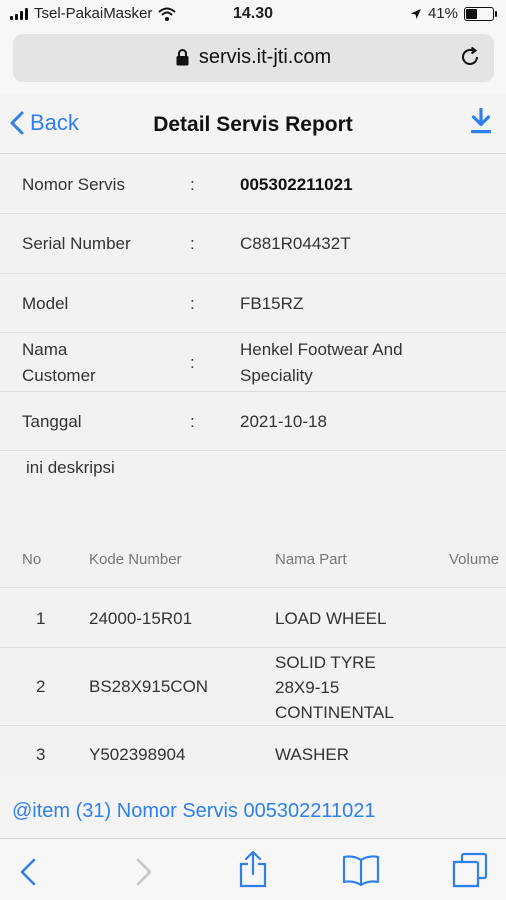  What do you see at coordinates (311, 559) in the screenshot?
I see `header-nama-part: Nama Part` at bounding box center [311, 559].